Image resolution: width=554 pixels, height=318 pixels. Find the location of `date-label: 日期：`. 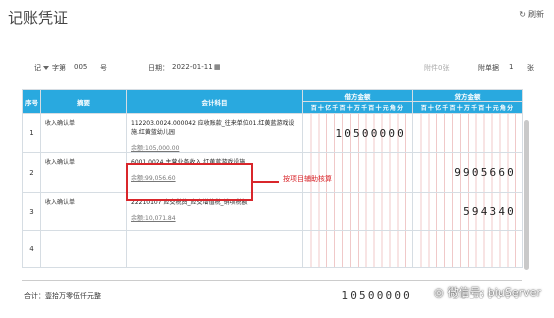

date-label: 日期： is located at coordinates (158, 68).